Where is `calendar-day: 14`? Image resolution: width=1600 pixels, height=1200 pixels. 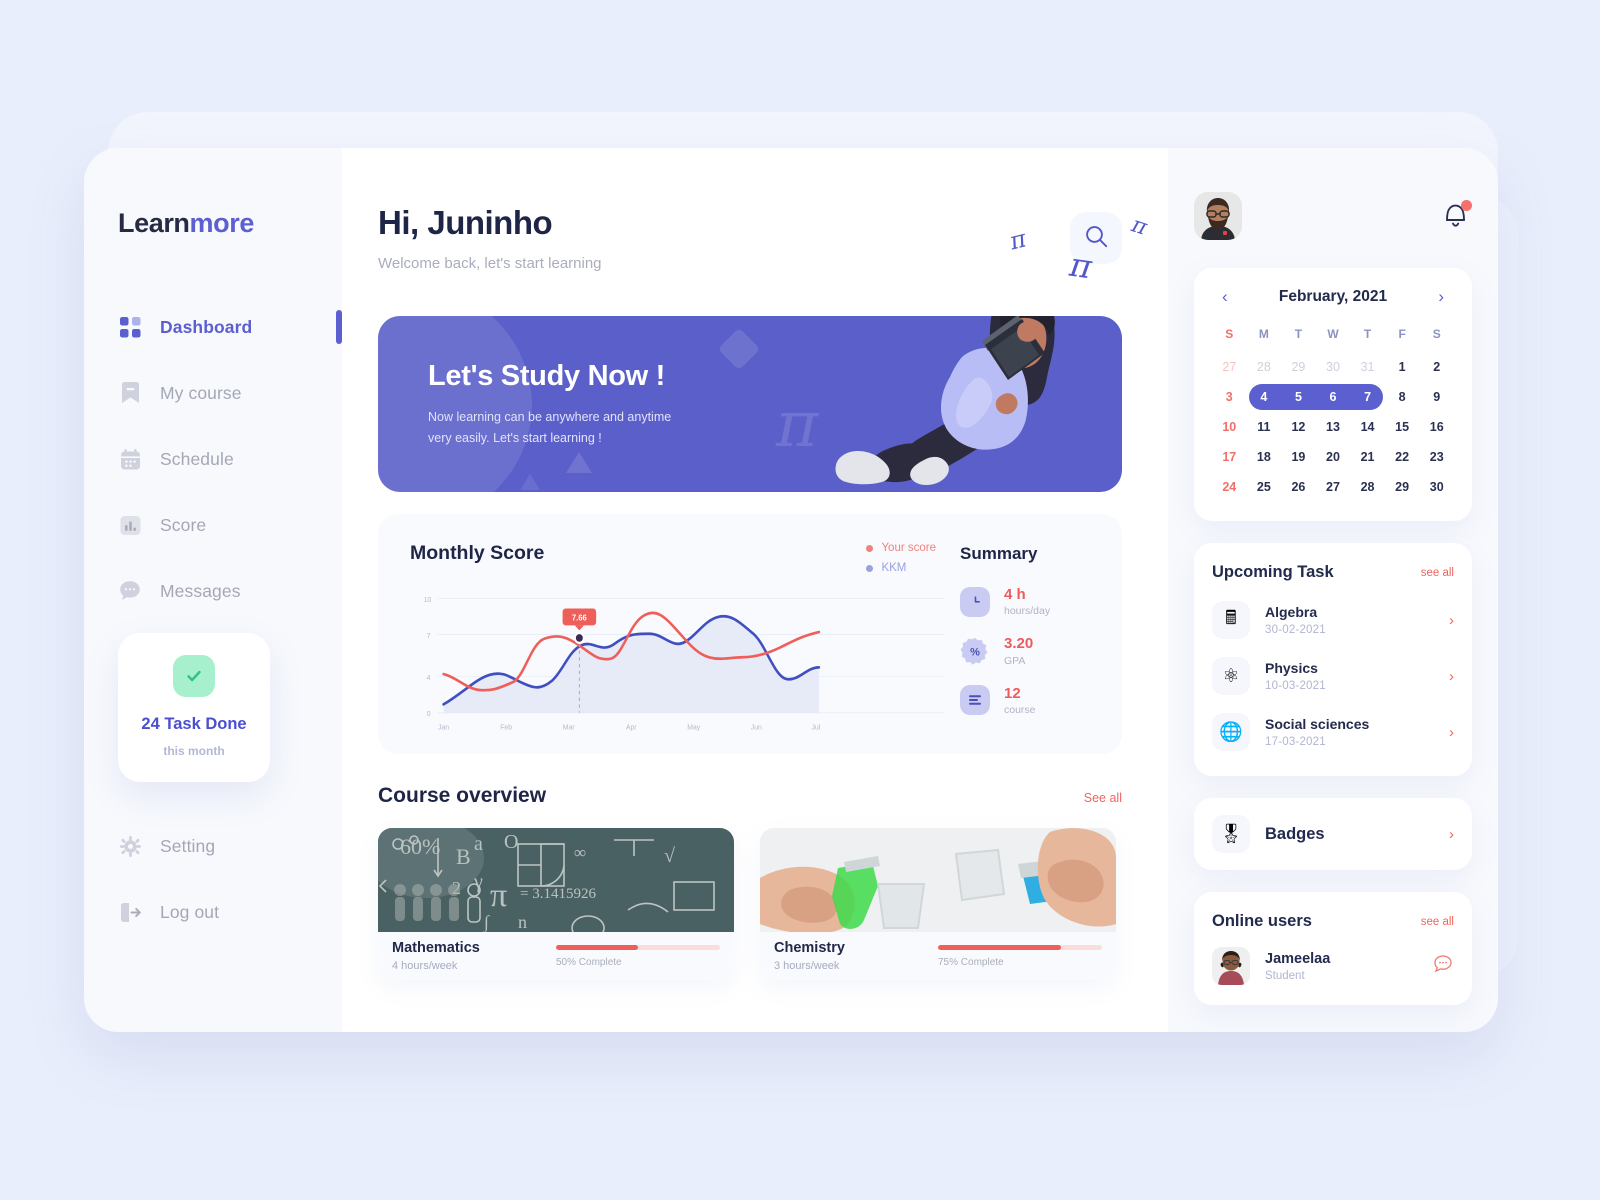
calendar-day: 14 is located at coordinates (1367, 427).